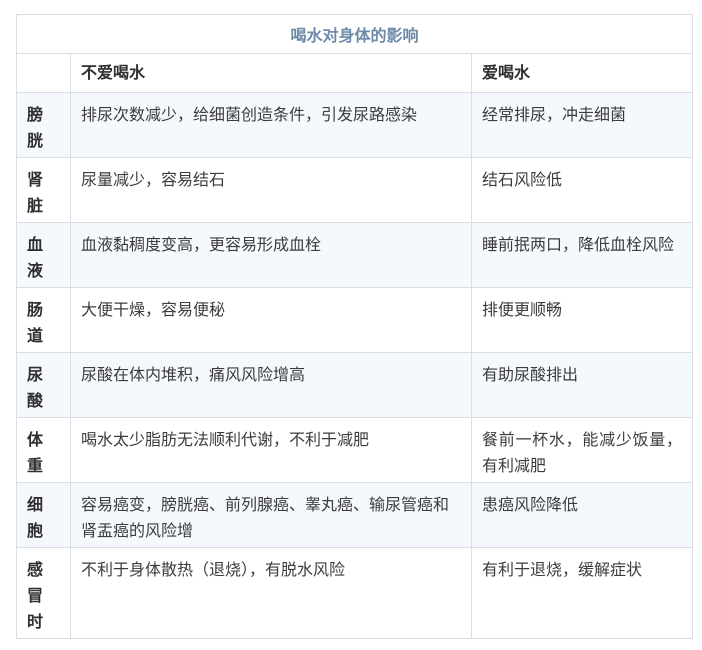 This screenshot has height=650, width=702. I want to click on table-title-row: 喝水对身体的影响, so click(354, 34).